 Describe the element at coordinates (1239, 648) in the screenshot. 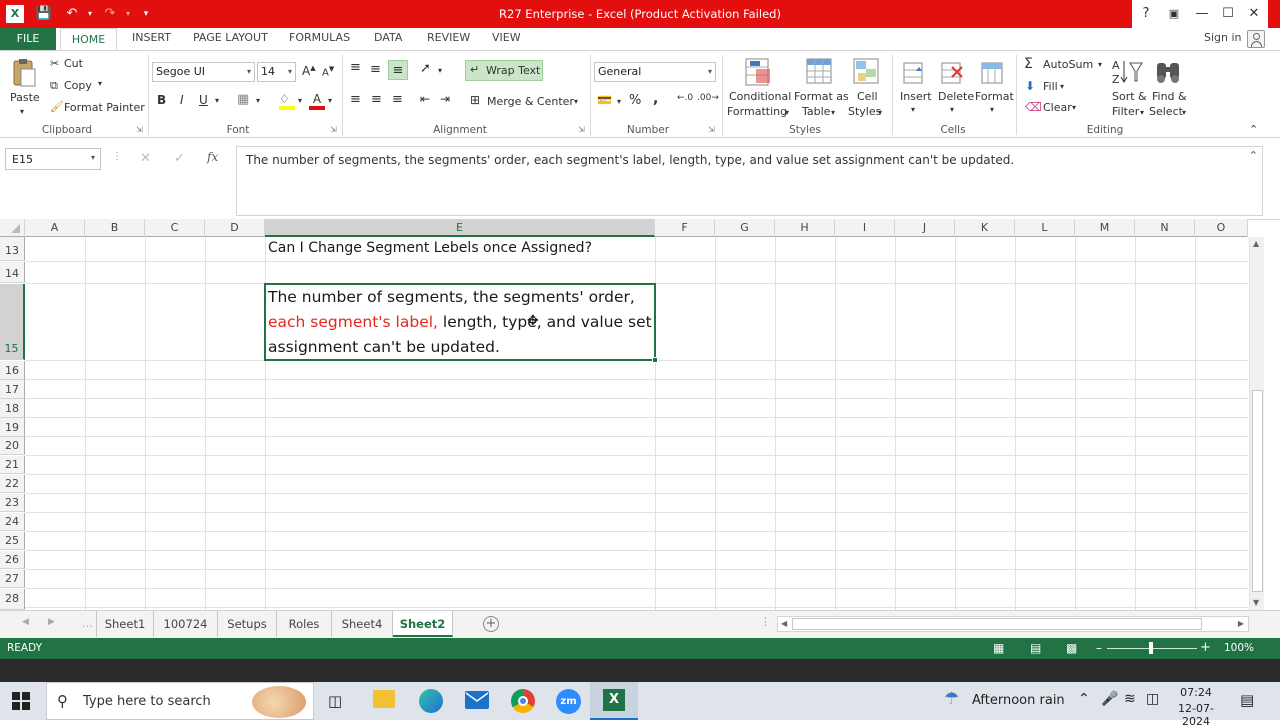

I see `zoom-level: 100%` at that location.